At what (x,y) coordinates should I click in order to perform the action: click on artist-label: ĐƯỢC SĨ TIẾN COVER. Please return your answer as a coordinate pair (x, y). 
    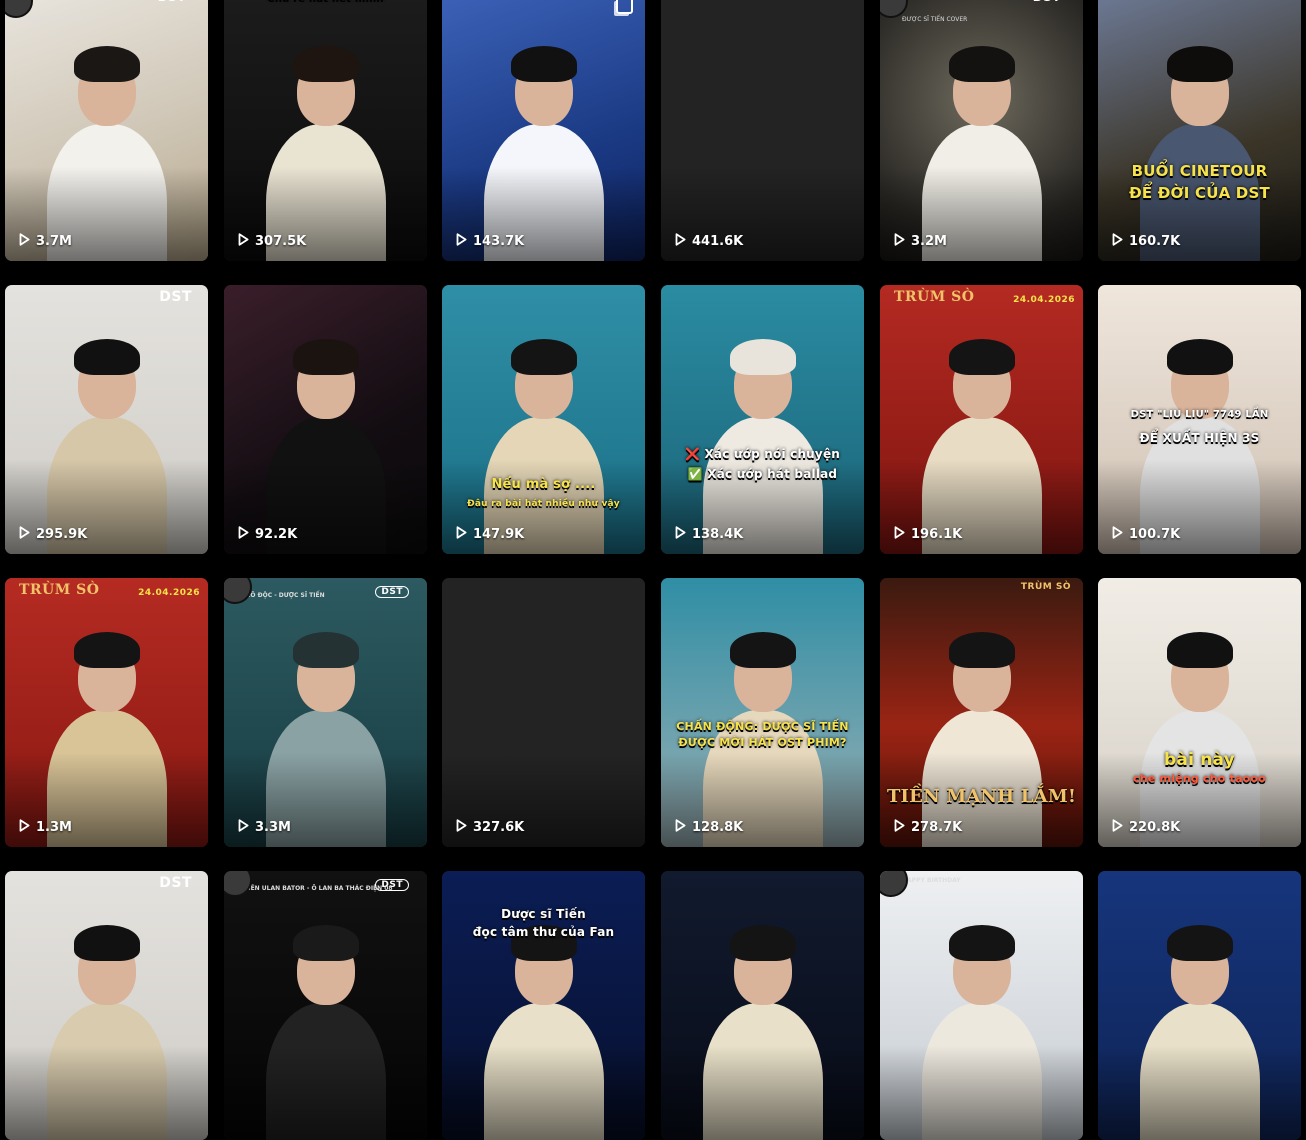
    Looking at the image, I should click on (935, 19).